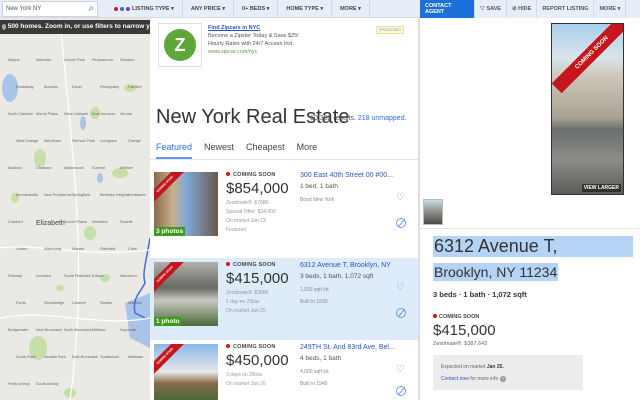  Describe the element at coordinates (345, 265) in the screenshot. I see `listing-address-link: 6312 Avenue T, Brooklyn, NY` at that location.